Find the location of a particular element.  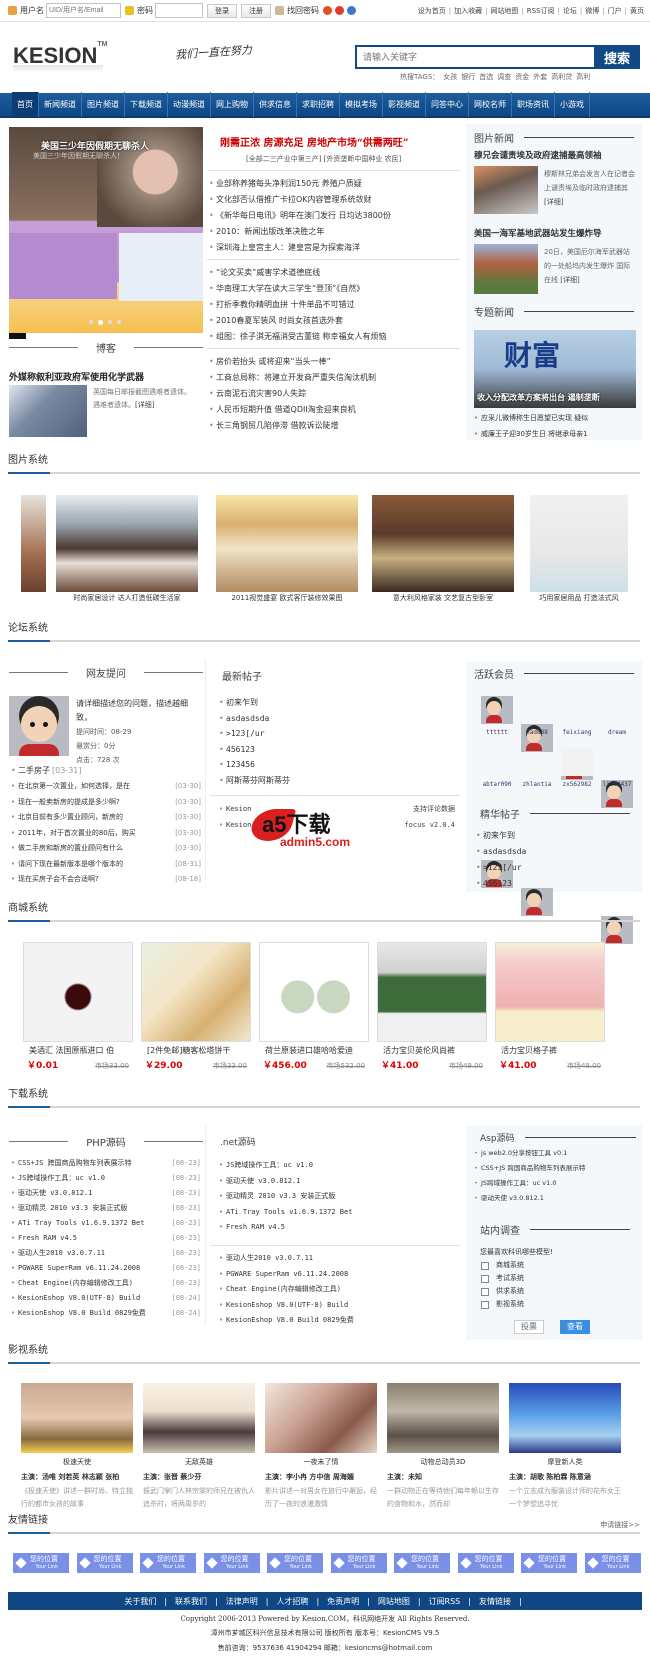

survey-option: 考试系统 is located at coordinates (502, 1278).